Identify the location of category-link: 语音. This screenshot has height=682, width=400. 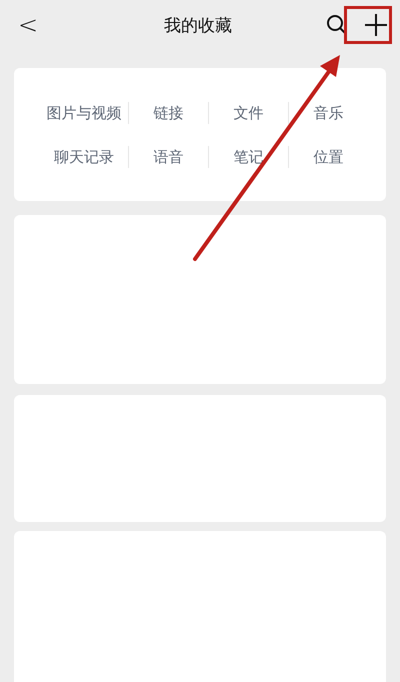
(168, 157).